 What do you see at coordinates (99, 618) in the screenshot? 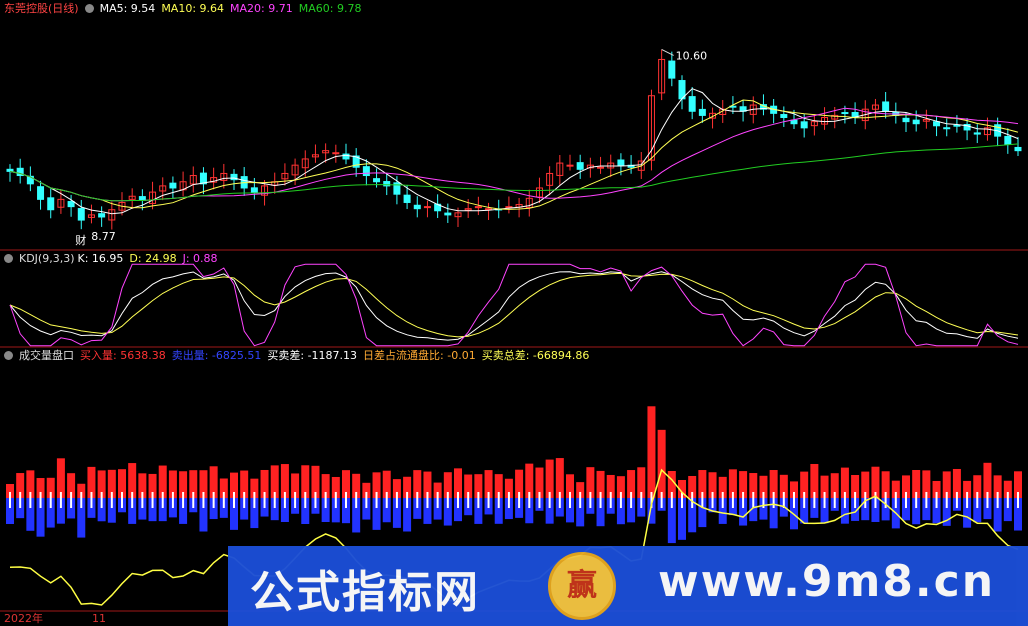
I see `month-label: 11` at bounding box center [99, 618].